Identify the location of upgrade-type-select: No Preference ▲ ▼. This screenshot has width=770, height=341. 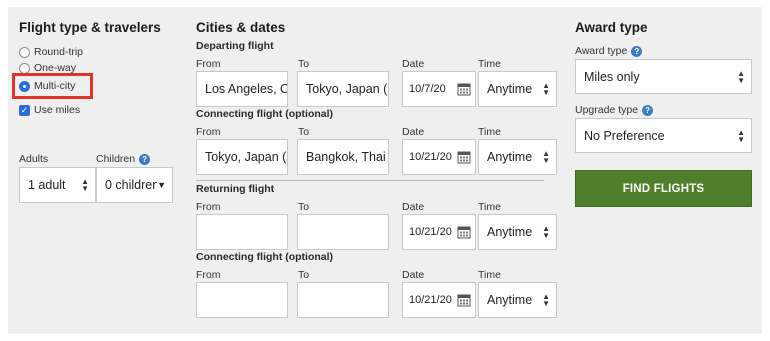
(663, 135).